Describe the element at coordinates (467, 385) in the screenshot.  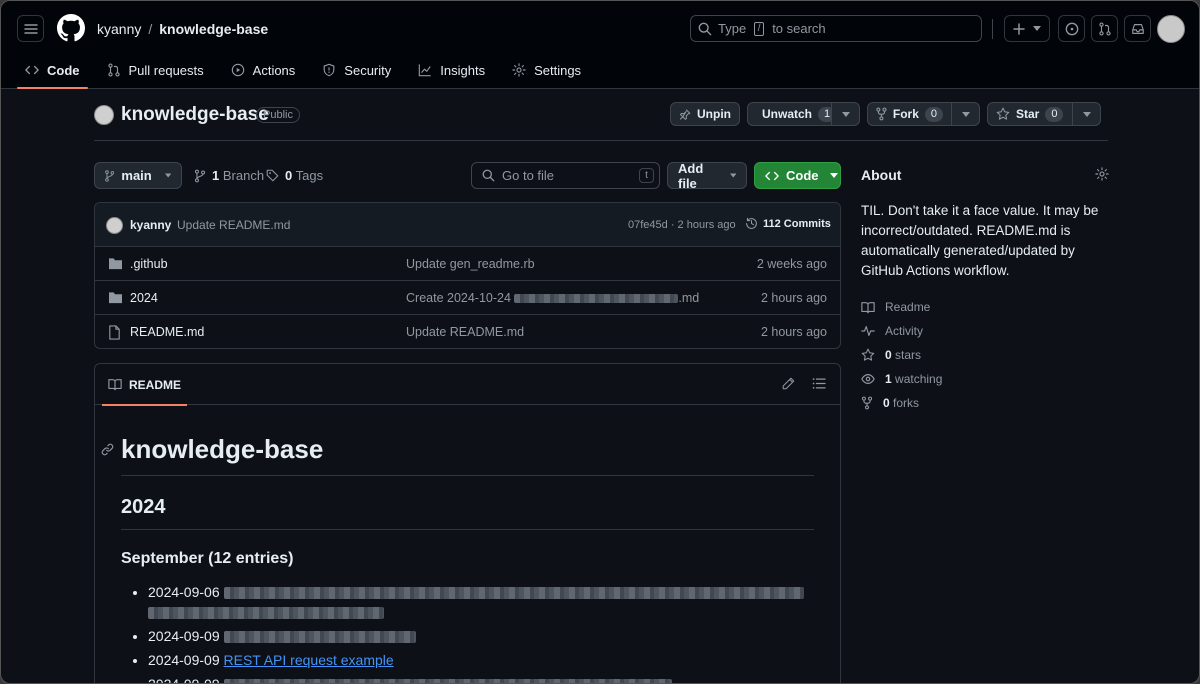
I see `readme-header: README` at that location.